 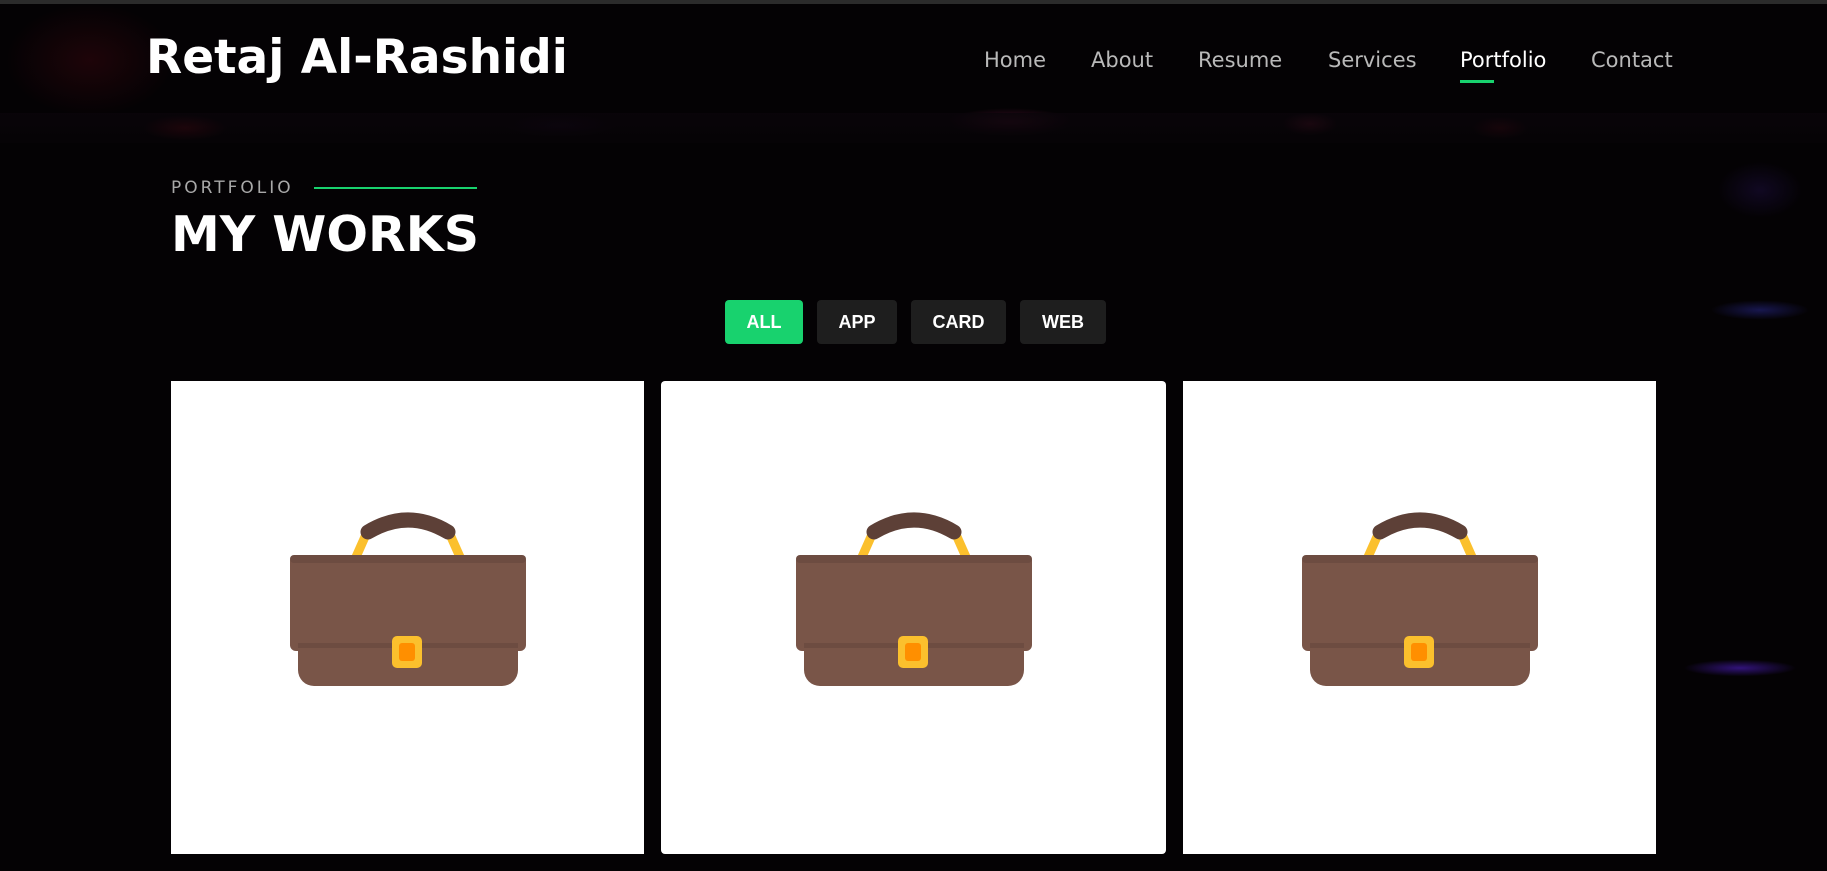 I want to click on header-divider-band, so click(x=913, y=128).